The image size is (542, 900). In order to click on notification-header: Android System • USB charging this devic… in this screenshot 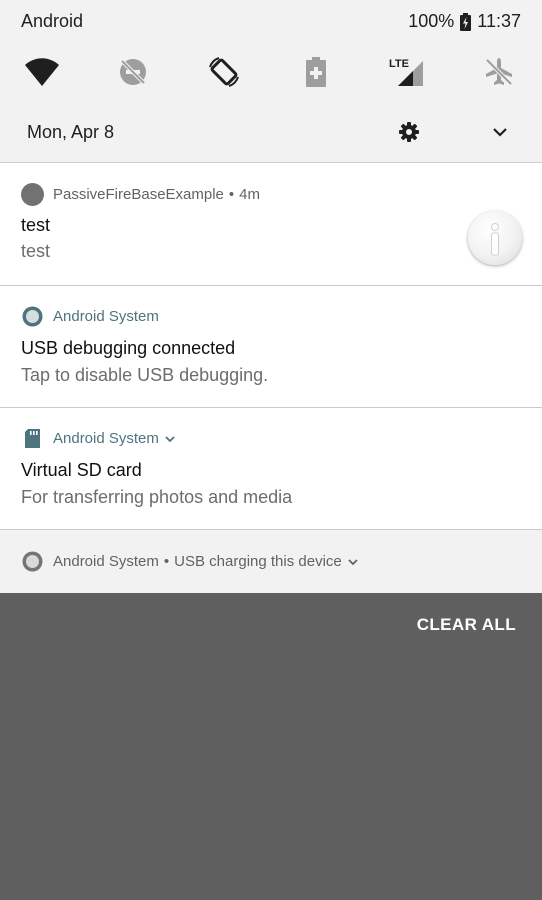, I will do `click(189, 561)`.